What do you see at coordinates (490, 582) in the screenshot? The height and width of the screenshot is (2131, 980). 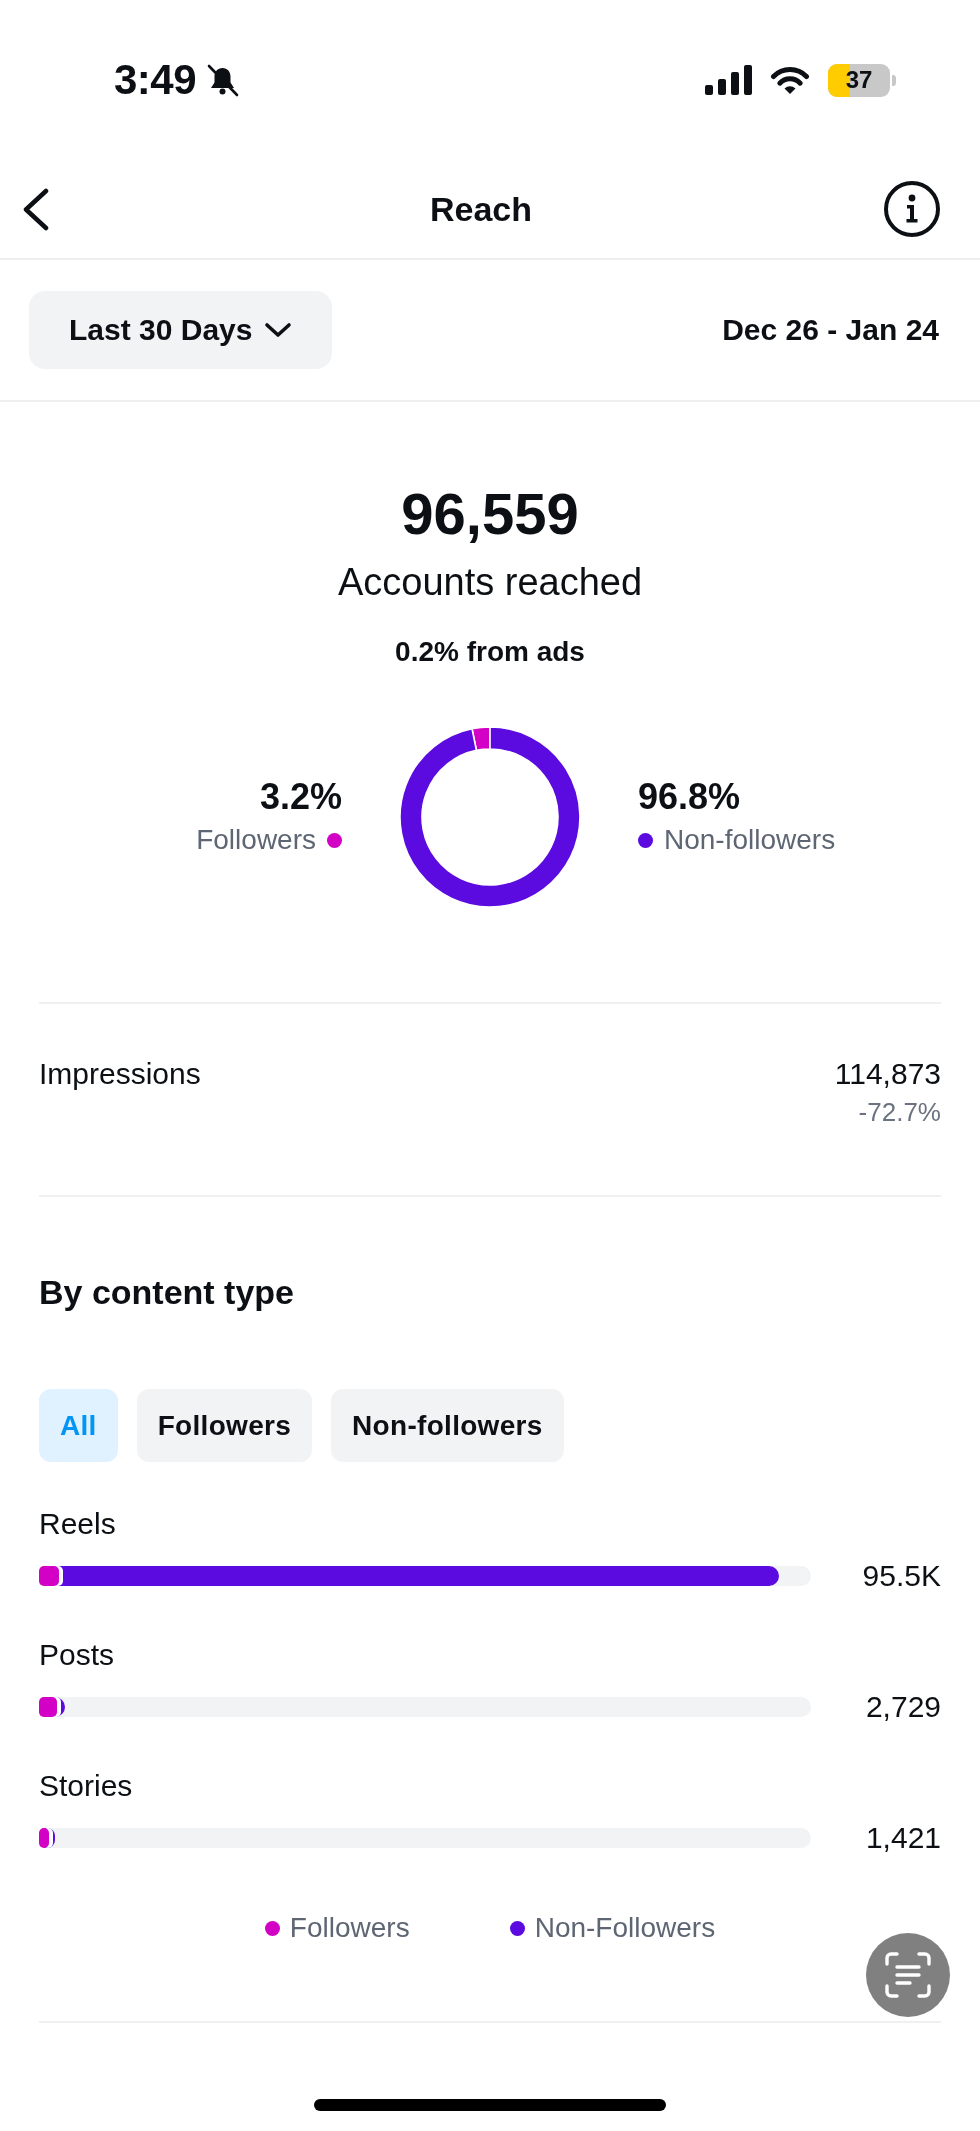 I see `accounts-reached-label: Accounts reached` at bounding box center [490, 582].